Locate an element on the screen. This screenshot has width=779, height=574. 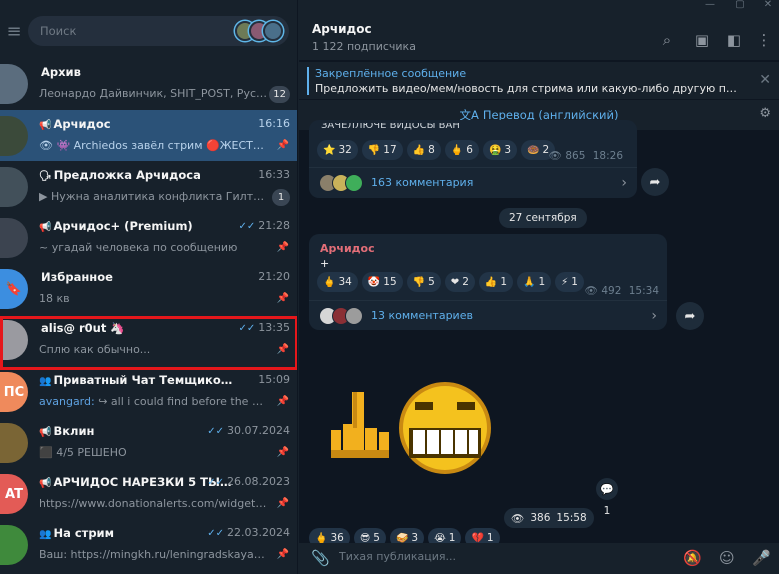
views-icon: 👁 is located at coordinates (518, 518).